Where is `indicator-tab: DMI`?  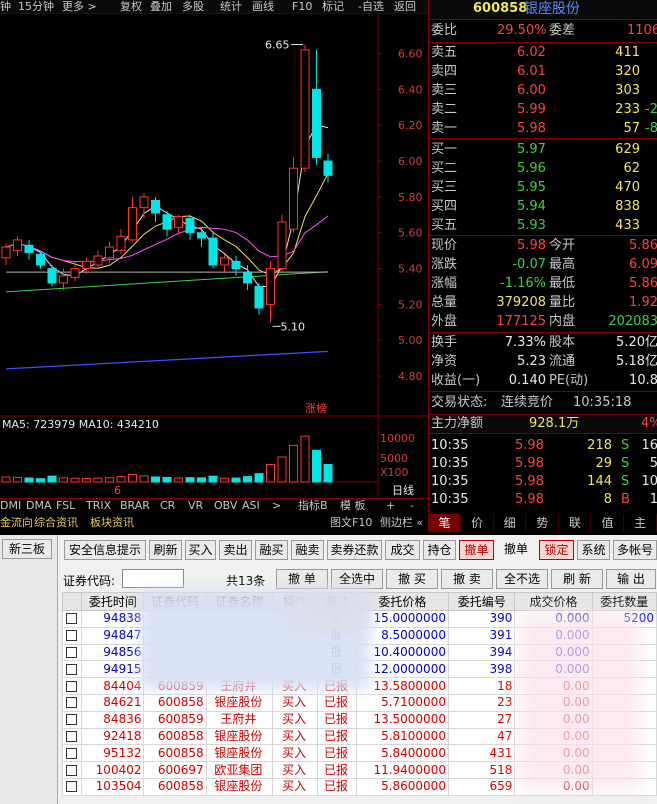 indicator-tab: DMI is located at coordinates (10, 506).